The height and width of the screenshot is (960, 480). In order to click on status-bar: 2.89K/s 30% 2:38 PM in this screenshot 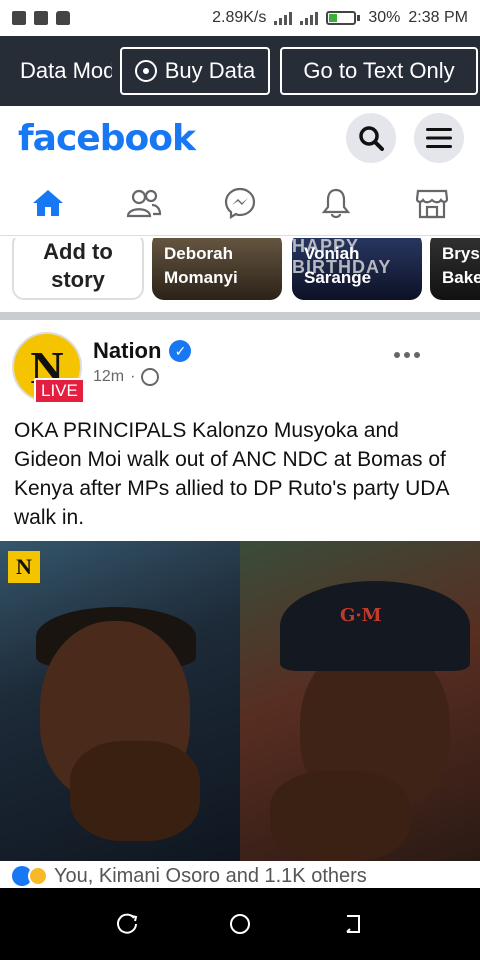, I will do `click(240, 18)`.